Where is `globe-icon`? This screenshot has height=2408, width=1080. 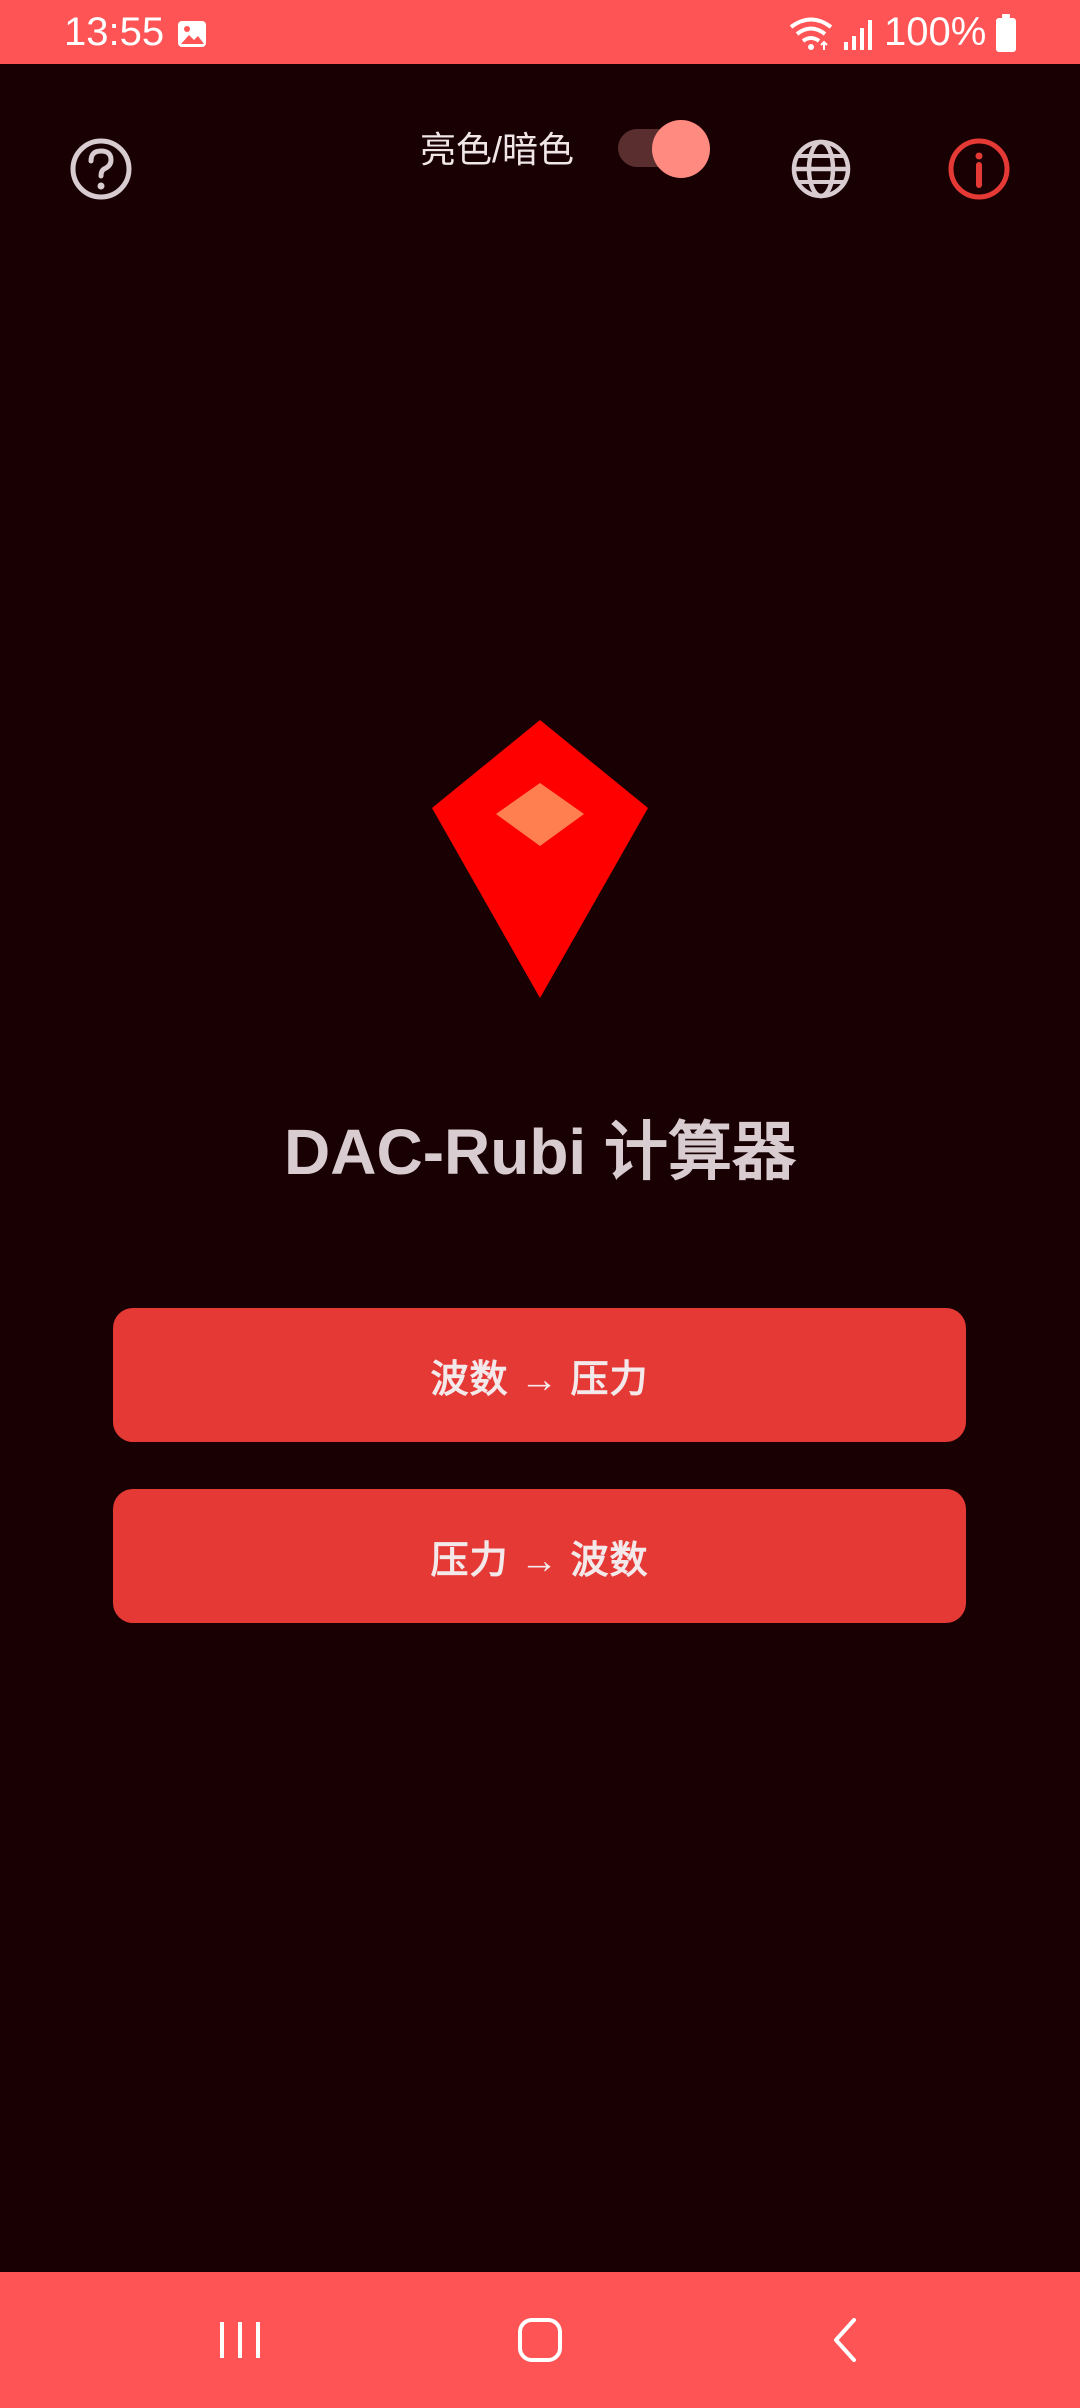 globe-icon is located at coordinates (821, 169).